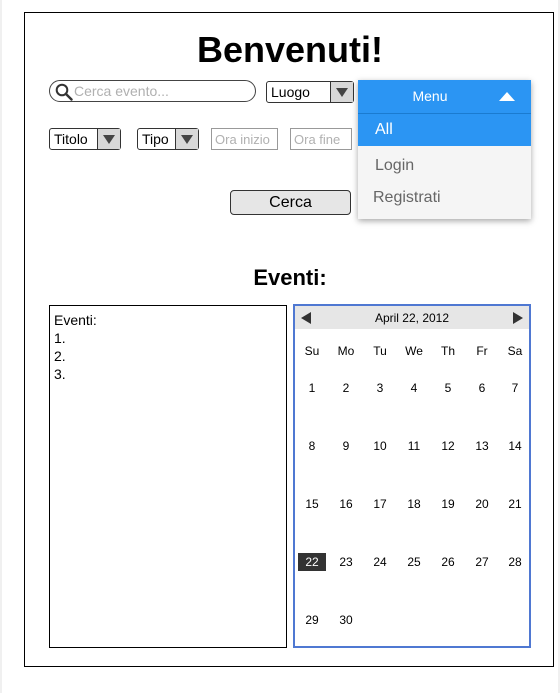 Image resolution: width=560 pixels, height=693 pixels. What do you see at coordinates (290, 277) in the screenshot?
I see `events-heading: Eventi:` at bounding box center [290, 277].